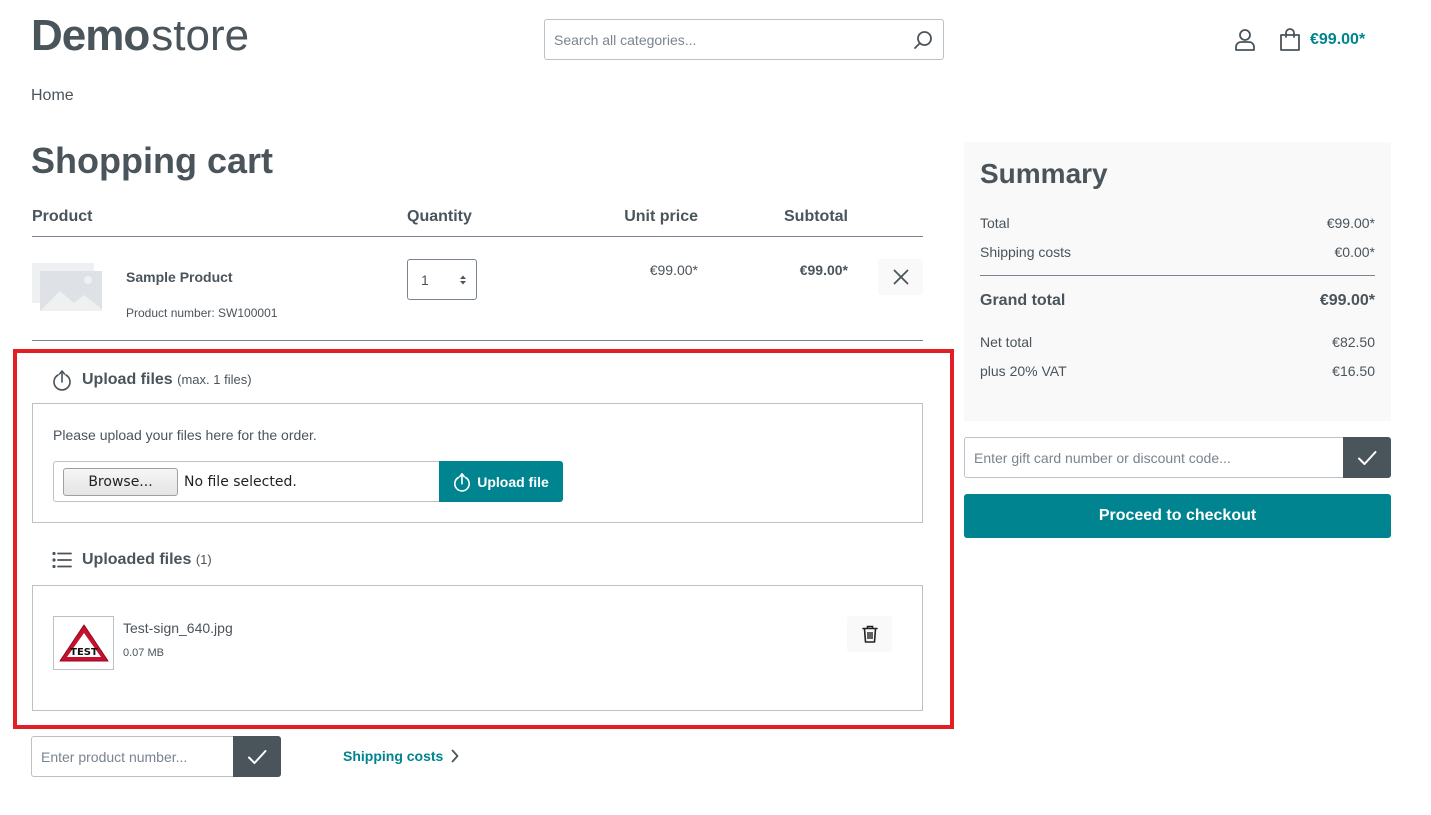 The image size is (1431, 815). I want to click on file-status: No file selected., so click(240, 481).